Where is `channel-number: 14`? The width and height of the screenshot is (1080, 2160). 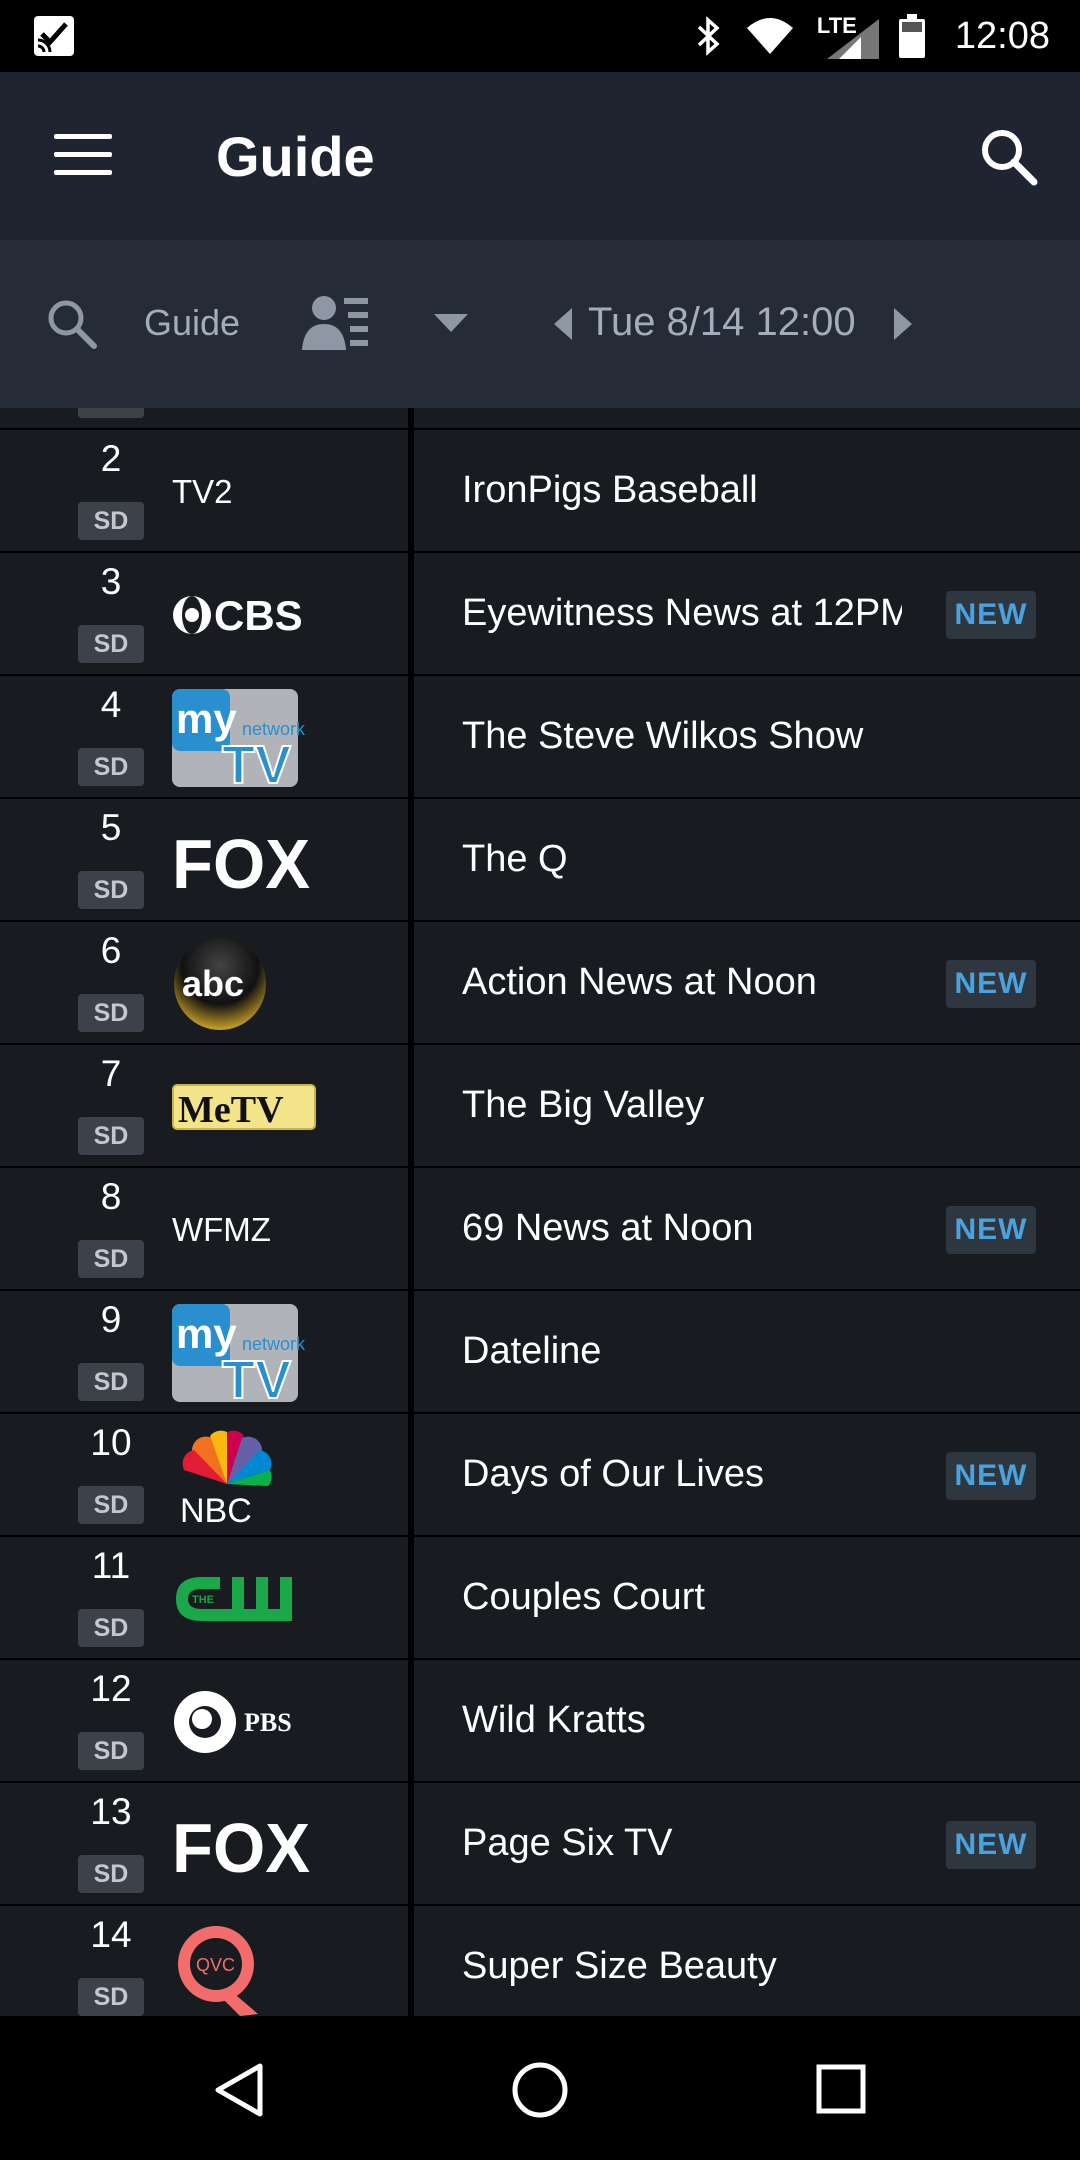
channel-number: 14 is located at coordinates (111, 1934).